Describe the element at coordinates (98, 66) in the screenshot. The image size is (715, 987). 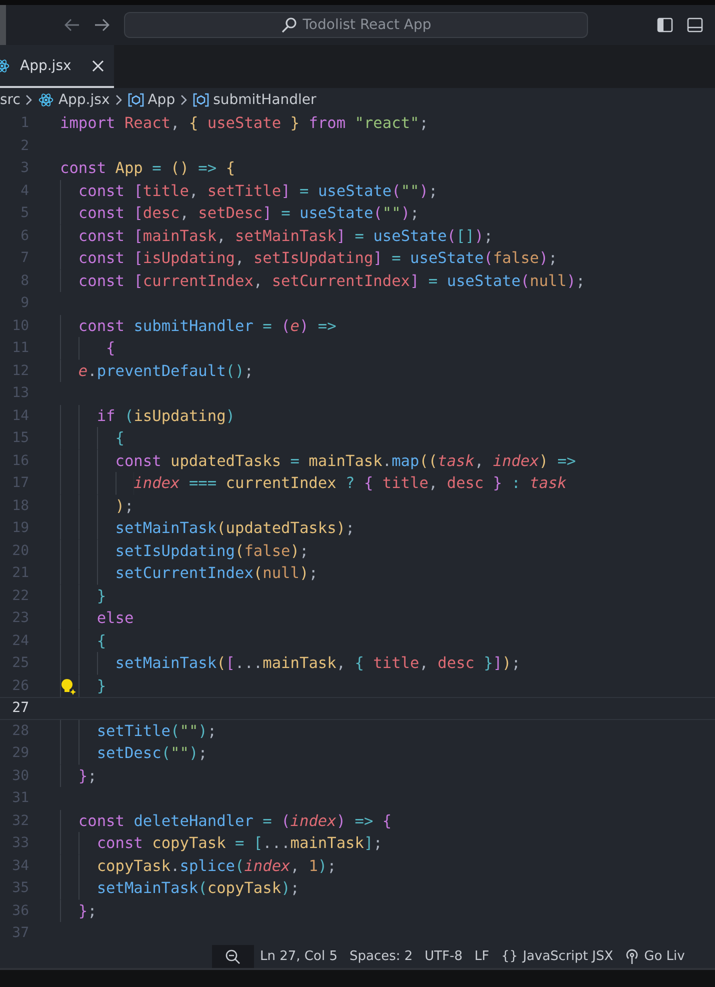
I see `close-icon` at that location.